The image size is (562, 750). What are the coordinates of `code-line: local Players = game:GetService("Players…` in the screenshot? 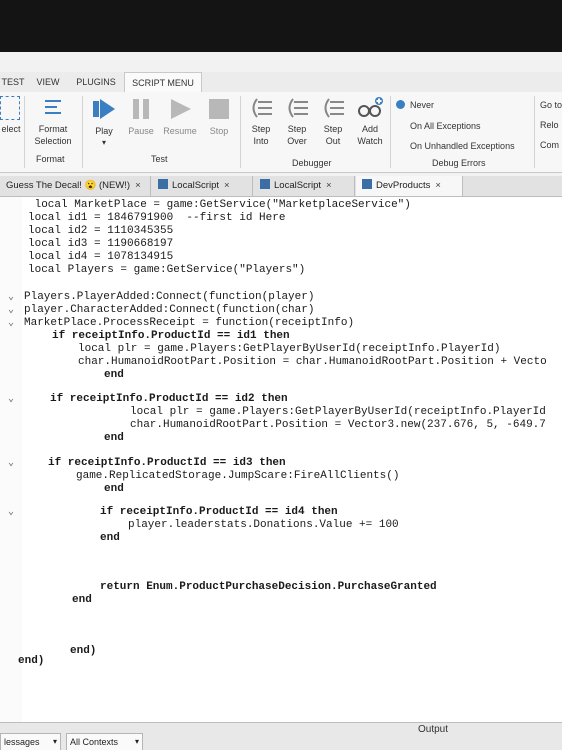 It's located at (166, 270).